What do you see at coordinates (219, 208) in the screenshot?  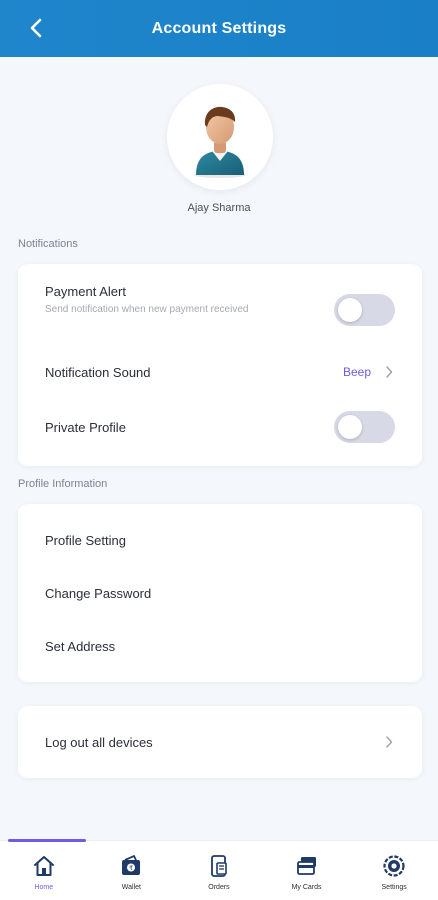 I see `user-name: Ajay Sharma` at bounding box center [219, 208].